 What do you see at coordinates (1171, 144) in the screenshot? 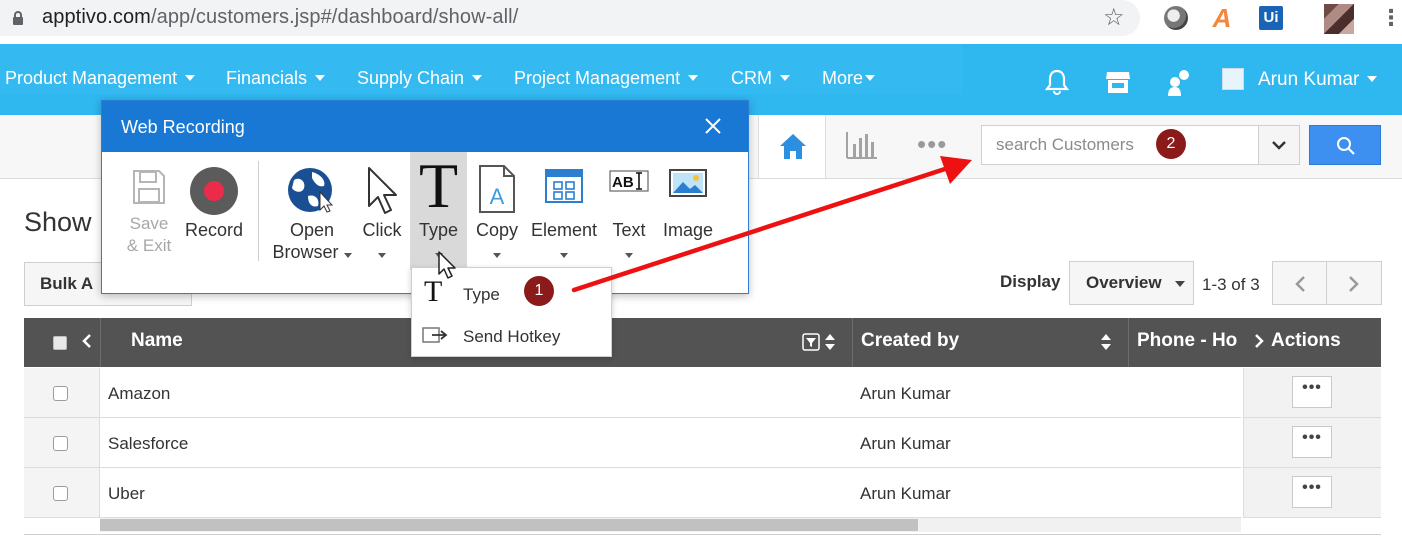
I see `step-badge-2: 2` at bounding box center [1171, 144].